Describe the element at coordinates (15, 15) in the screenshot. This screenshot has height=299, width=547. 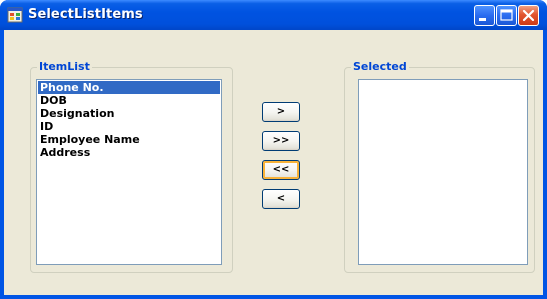
I see `windows-forms-app-icon` at that location.